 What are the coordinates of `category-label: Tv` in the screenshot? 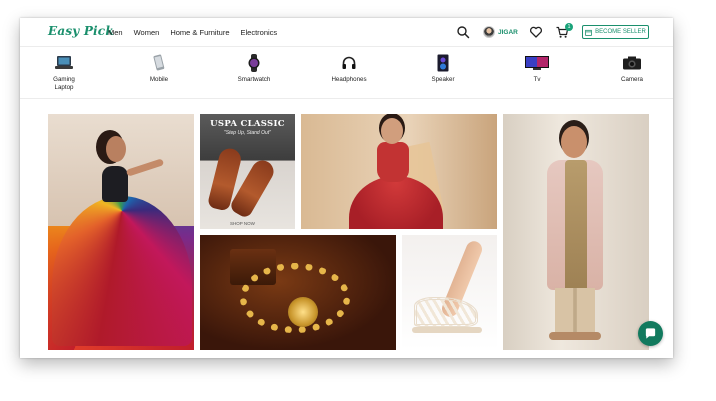 It's located at (537, 79).